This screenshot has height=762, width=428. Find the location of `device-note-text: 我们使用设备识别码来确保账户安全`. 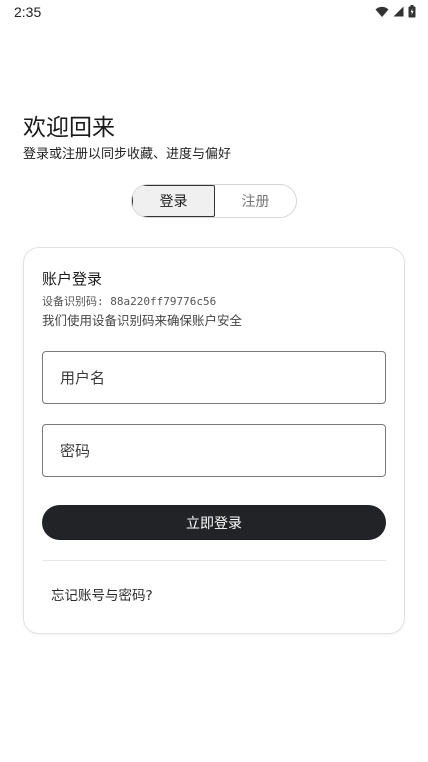

device-note-text: 我们使用设备识别码来确保账户安全 is located at coordinates (142, 320).